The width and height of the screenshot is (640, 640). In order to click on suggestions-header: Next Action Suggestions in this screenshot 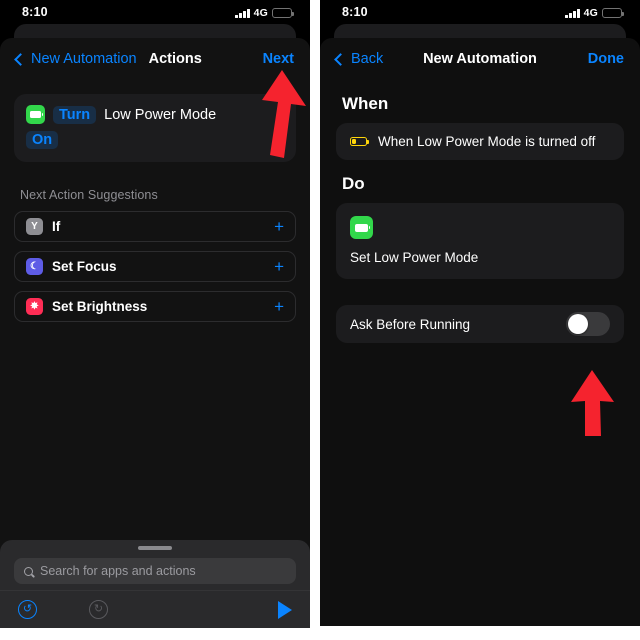, I will do `click(89, 195)`.